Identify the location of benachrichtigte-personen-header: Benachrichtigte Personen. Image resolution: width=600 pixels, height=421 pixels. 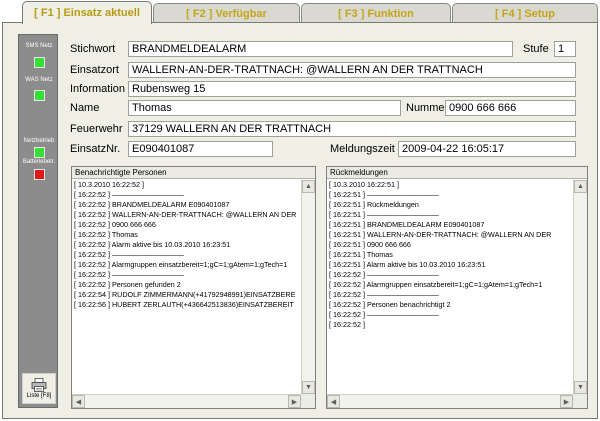
(193, 173).